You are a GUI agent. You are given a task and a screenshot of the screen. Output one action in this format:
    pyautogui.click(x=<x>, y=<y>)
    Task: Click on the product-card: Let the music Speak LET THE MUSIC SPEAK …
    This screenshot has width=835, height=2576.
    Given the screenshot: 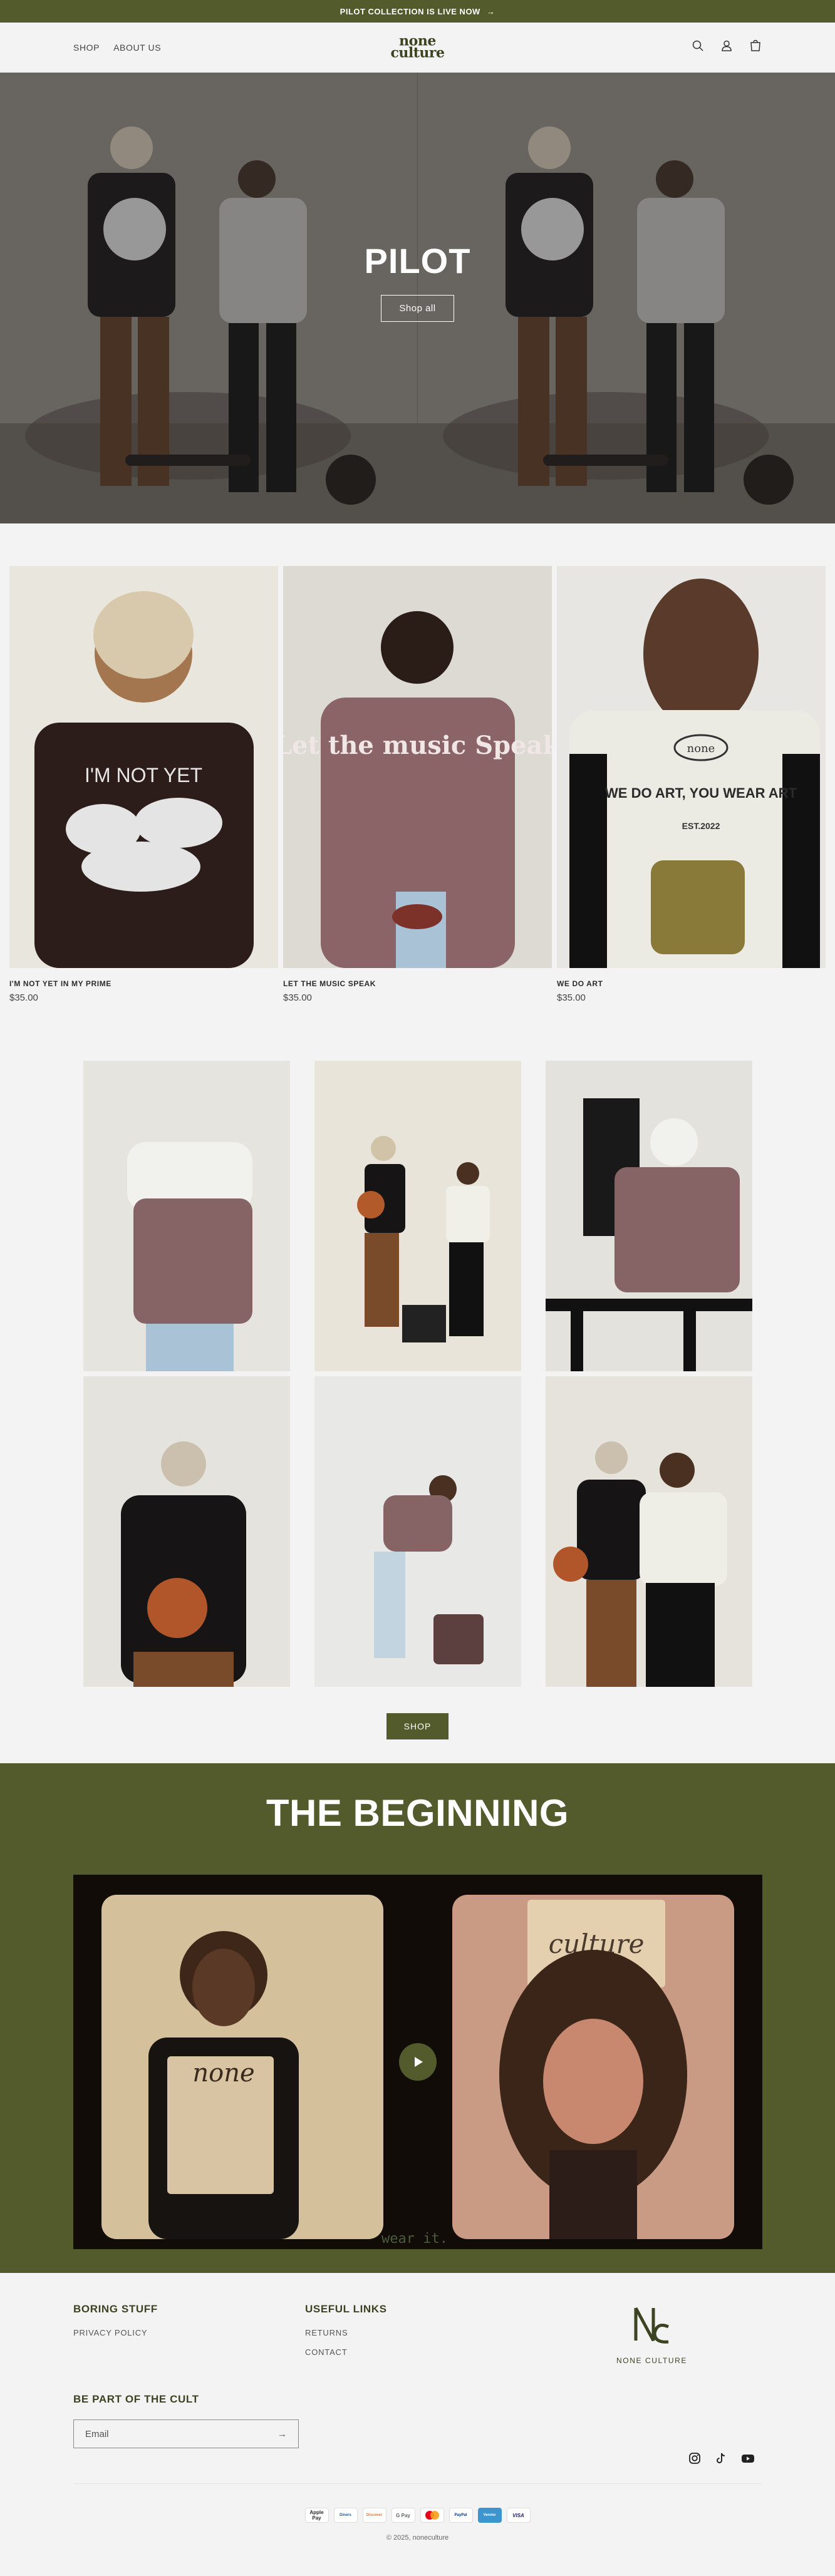 What is the action you would take?
    pyautogui.click(x=417, y=784)
    